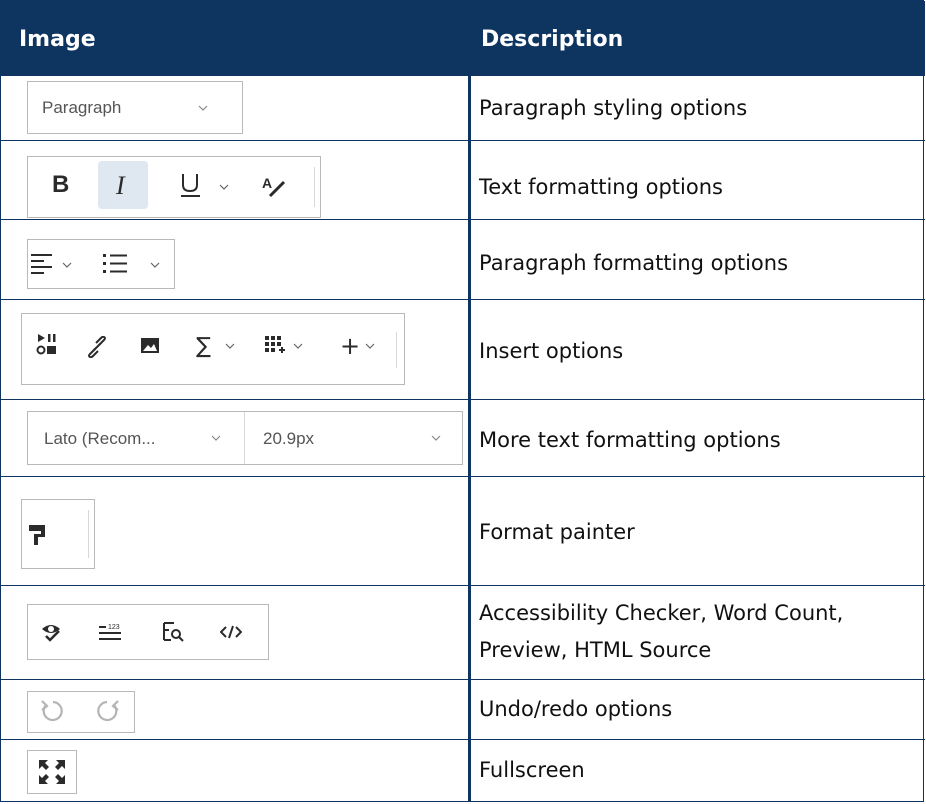  Describe the element at coordinates (595, 650) in the screenshot. I see `row-description-line2: Preview, HTML Source` at that location.